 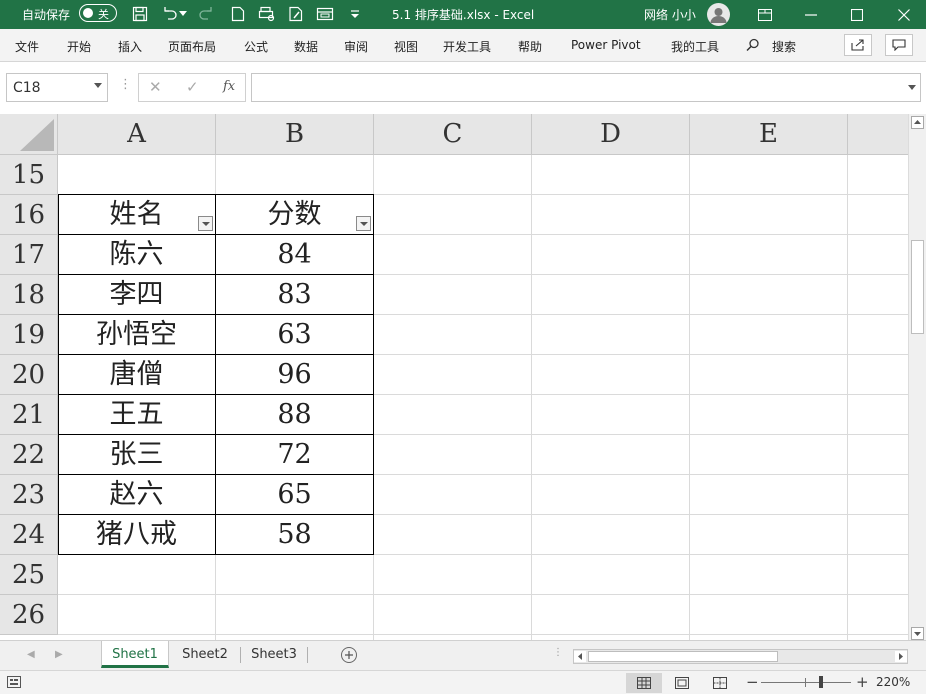 I want to click on table-cell: 猪八戒, so click(x=136, y=535).